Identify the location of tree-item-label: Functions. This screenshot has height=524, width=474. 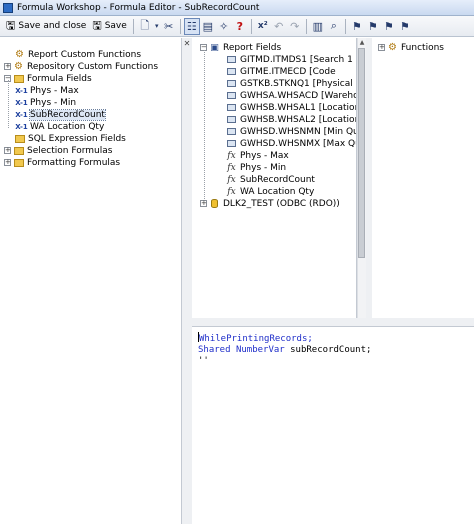
(422, 47).